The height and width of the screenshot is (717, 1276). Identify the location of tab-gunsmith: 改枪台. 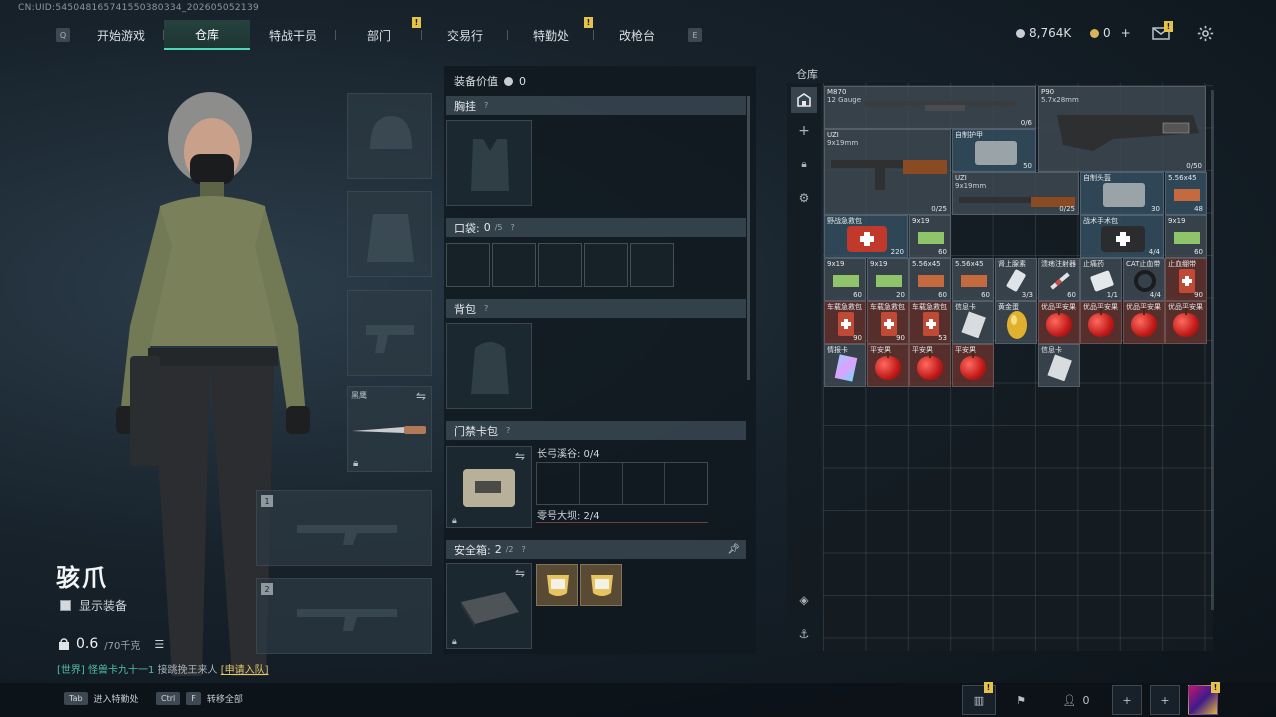
(637, 35).